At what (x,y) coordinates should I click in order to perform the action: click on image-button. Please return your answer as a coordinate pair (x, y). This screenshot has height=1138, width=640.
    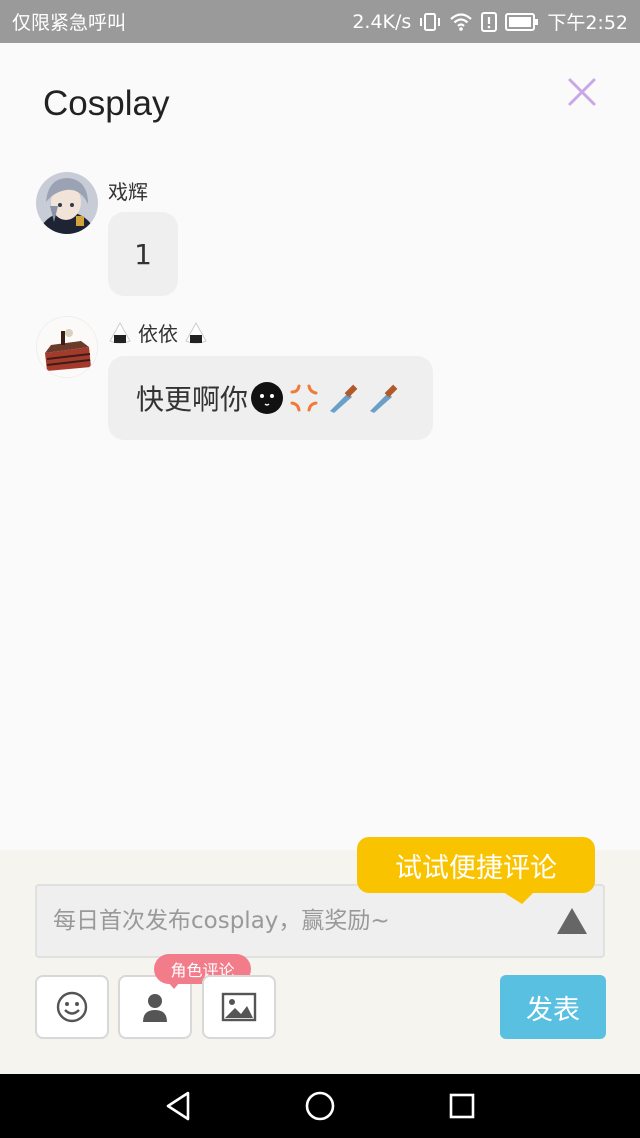
    Looking at the image, I should click on (239, 1007).